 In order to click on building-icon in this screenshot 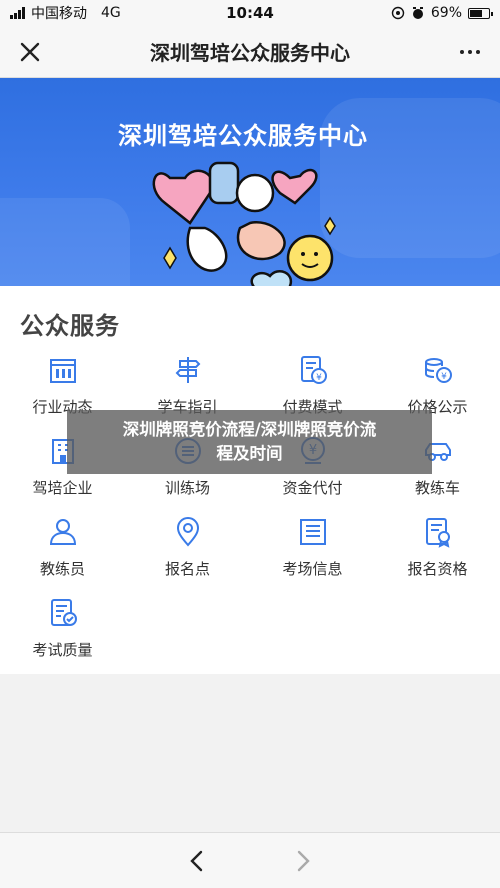, I will do `click(63, 370)`.